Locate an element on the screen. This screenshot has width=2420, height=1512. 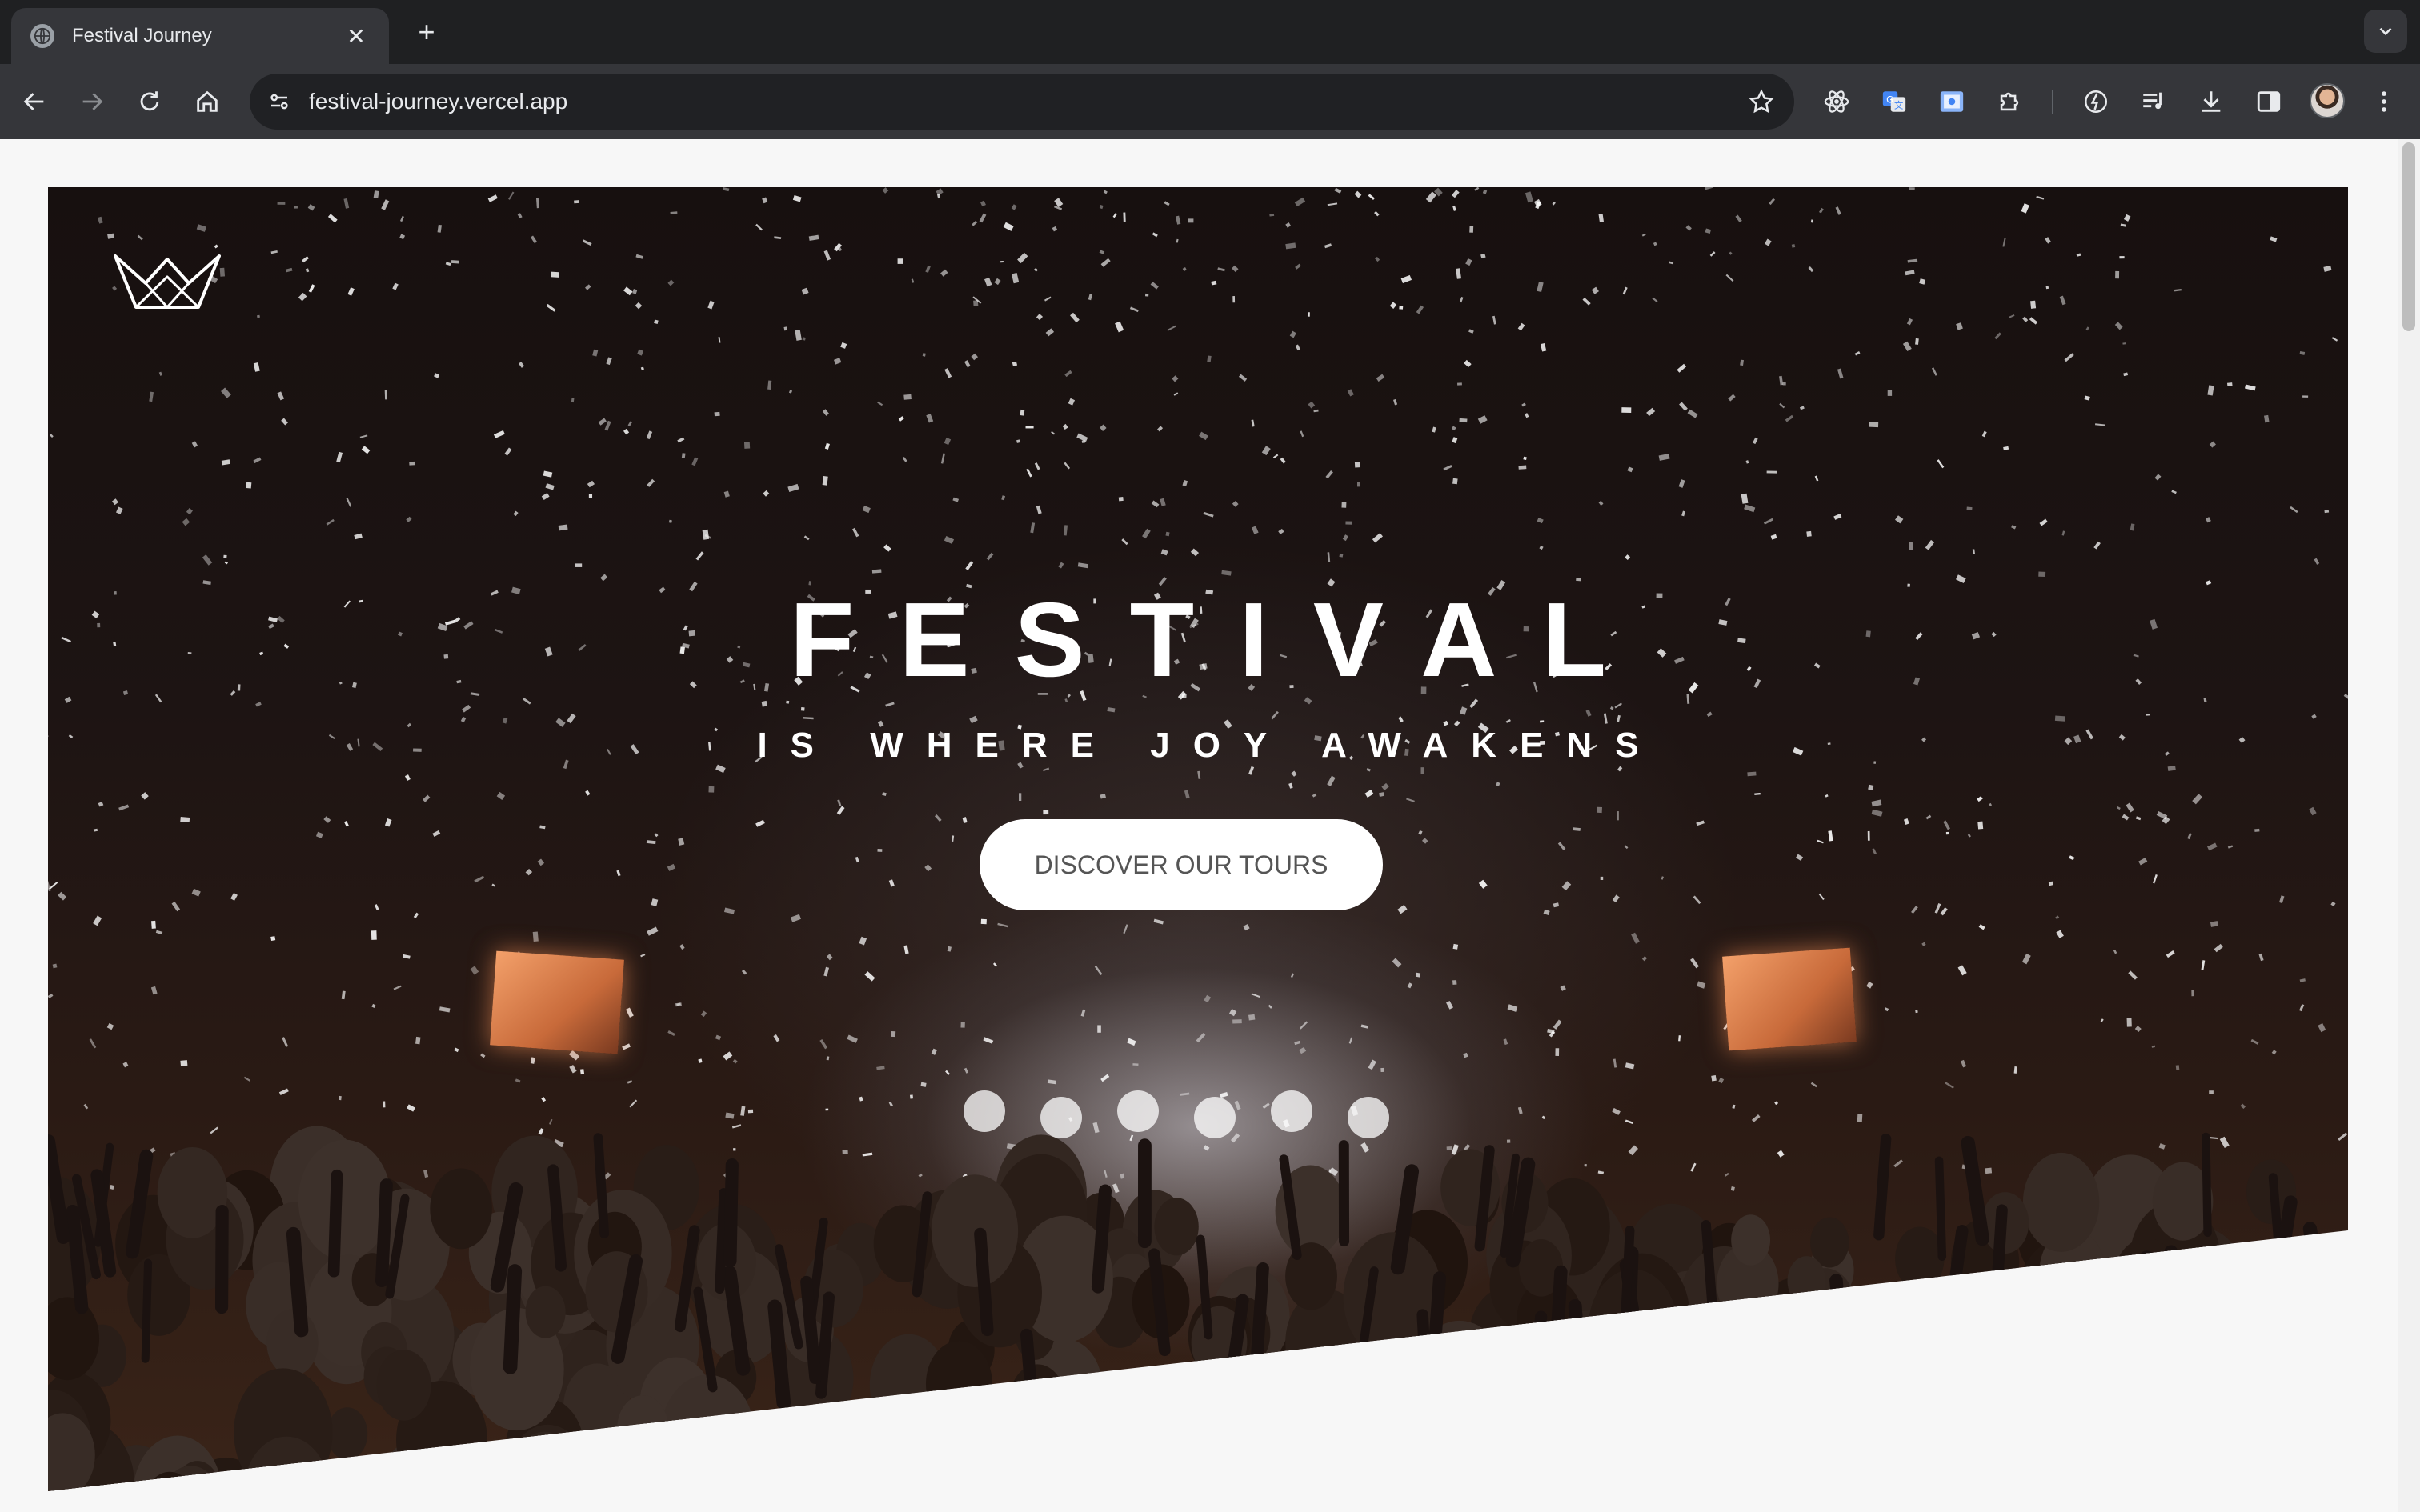
back-arrow-icon is located at coordinates (33, 101).